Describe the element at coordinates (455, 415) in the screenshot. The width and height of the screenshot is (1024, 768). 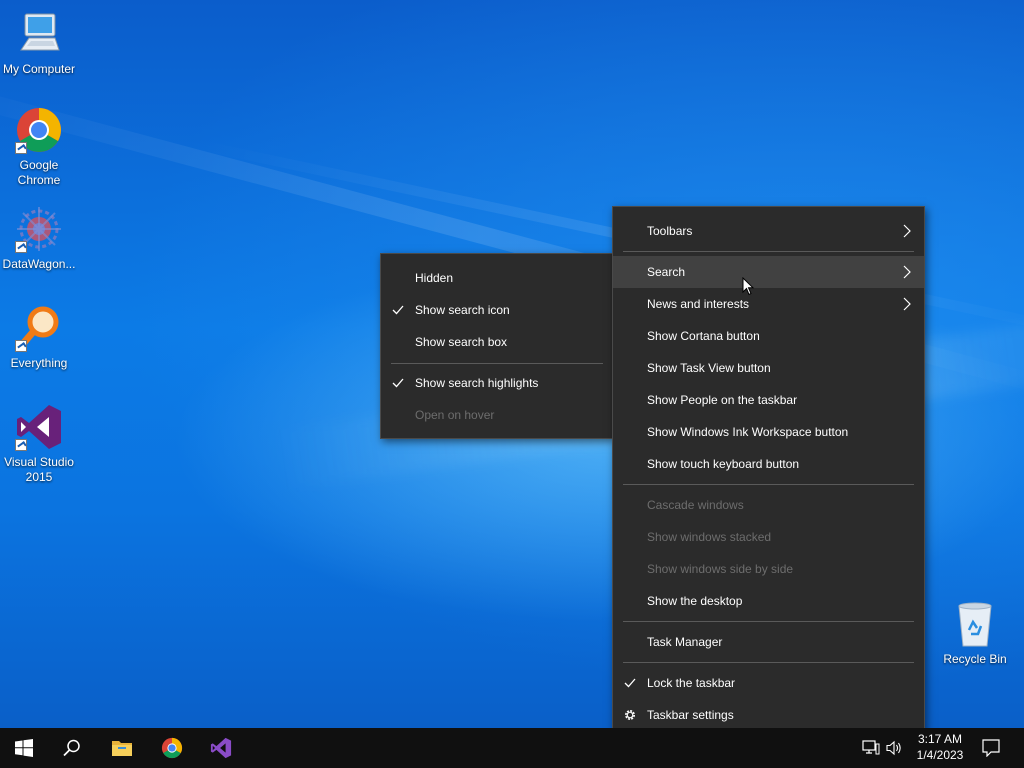
I see `menu-item-label: Open on hover` at that location.